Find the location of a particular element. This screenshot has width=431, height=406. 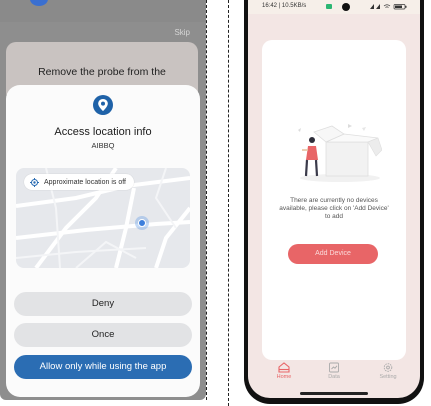

allow-while-using-button: Allow only while using the app is located at coordinates (103, 367).